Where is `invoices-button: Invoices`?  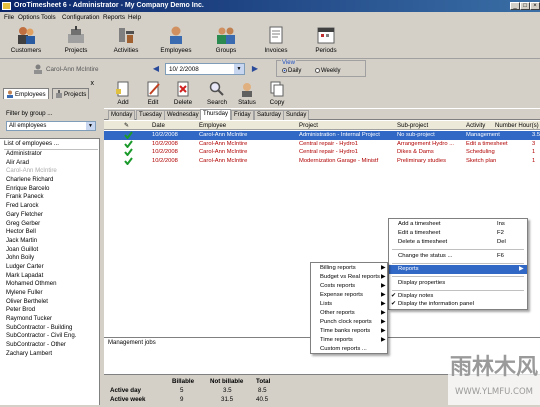
invoices-button: Invoices is located at coordinates (276, 39).